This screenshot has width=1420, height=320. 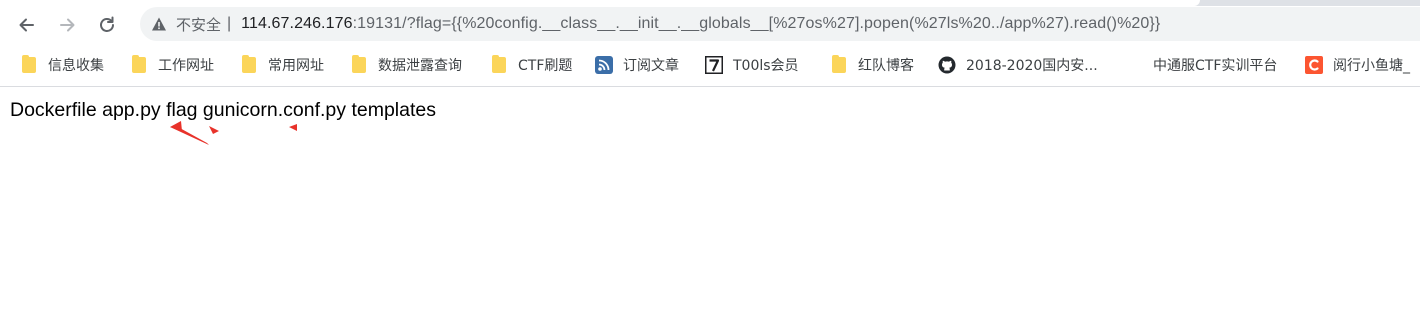 I want to click on forward-button, so click(x=67, y=25).